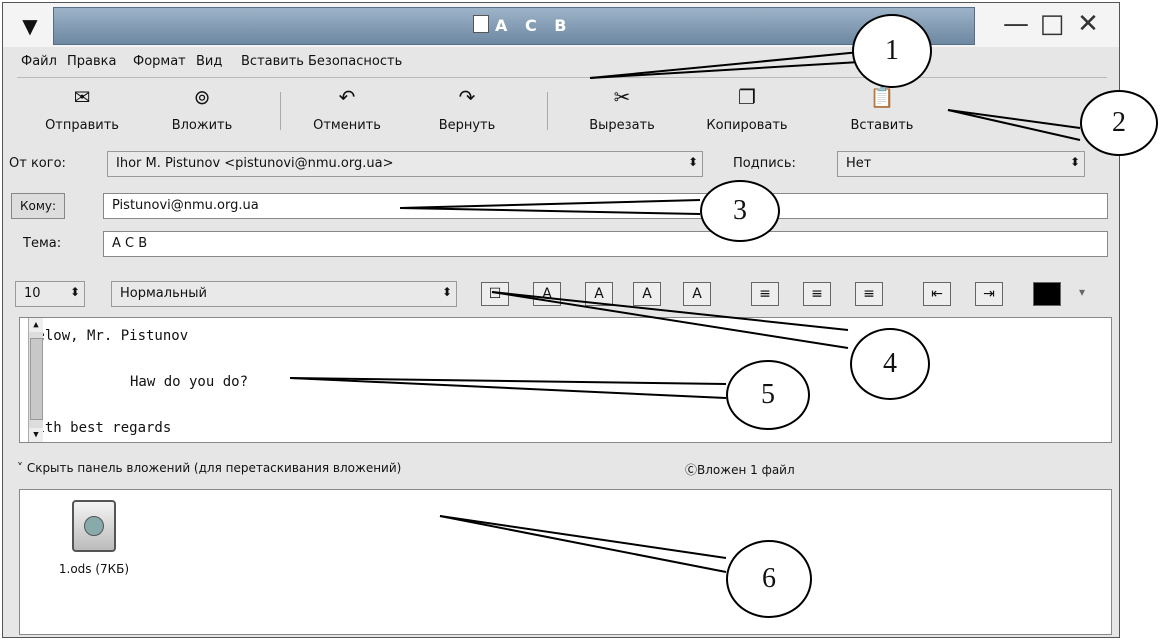 The height and width of the screenshot is (643, 1161). I want to click on leader-line-3b, so click(550, 211).